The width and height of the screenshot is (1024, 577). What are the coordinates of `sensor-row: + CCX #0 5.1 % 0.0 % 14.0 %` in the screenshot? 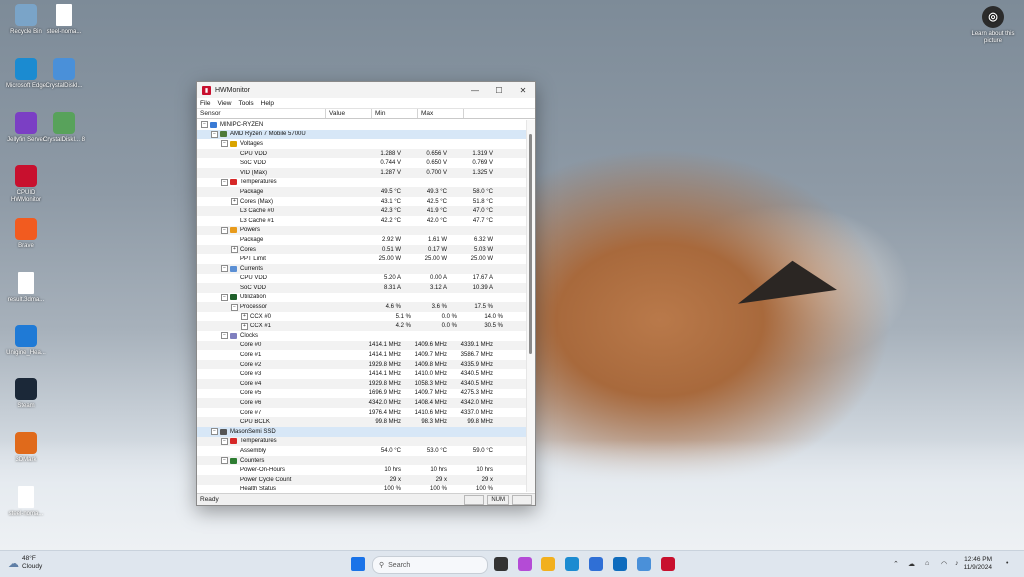 It's located at (362, 317).